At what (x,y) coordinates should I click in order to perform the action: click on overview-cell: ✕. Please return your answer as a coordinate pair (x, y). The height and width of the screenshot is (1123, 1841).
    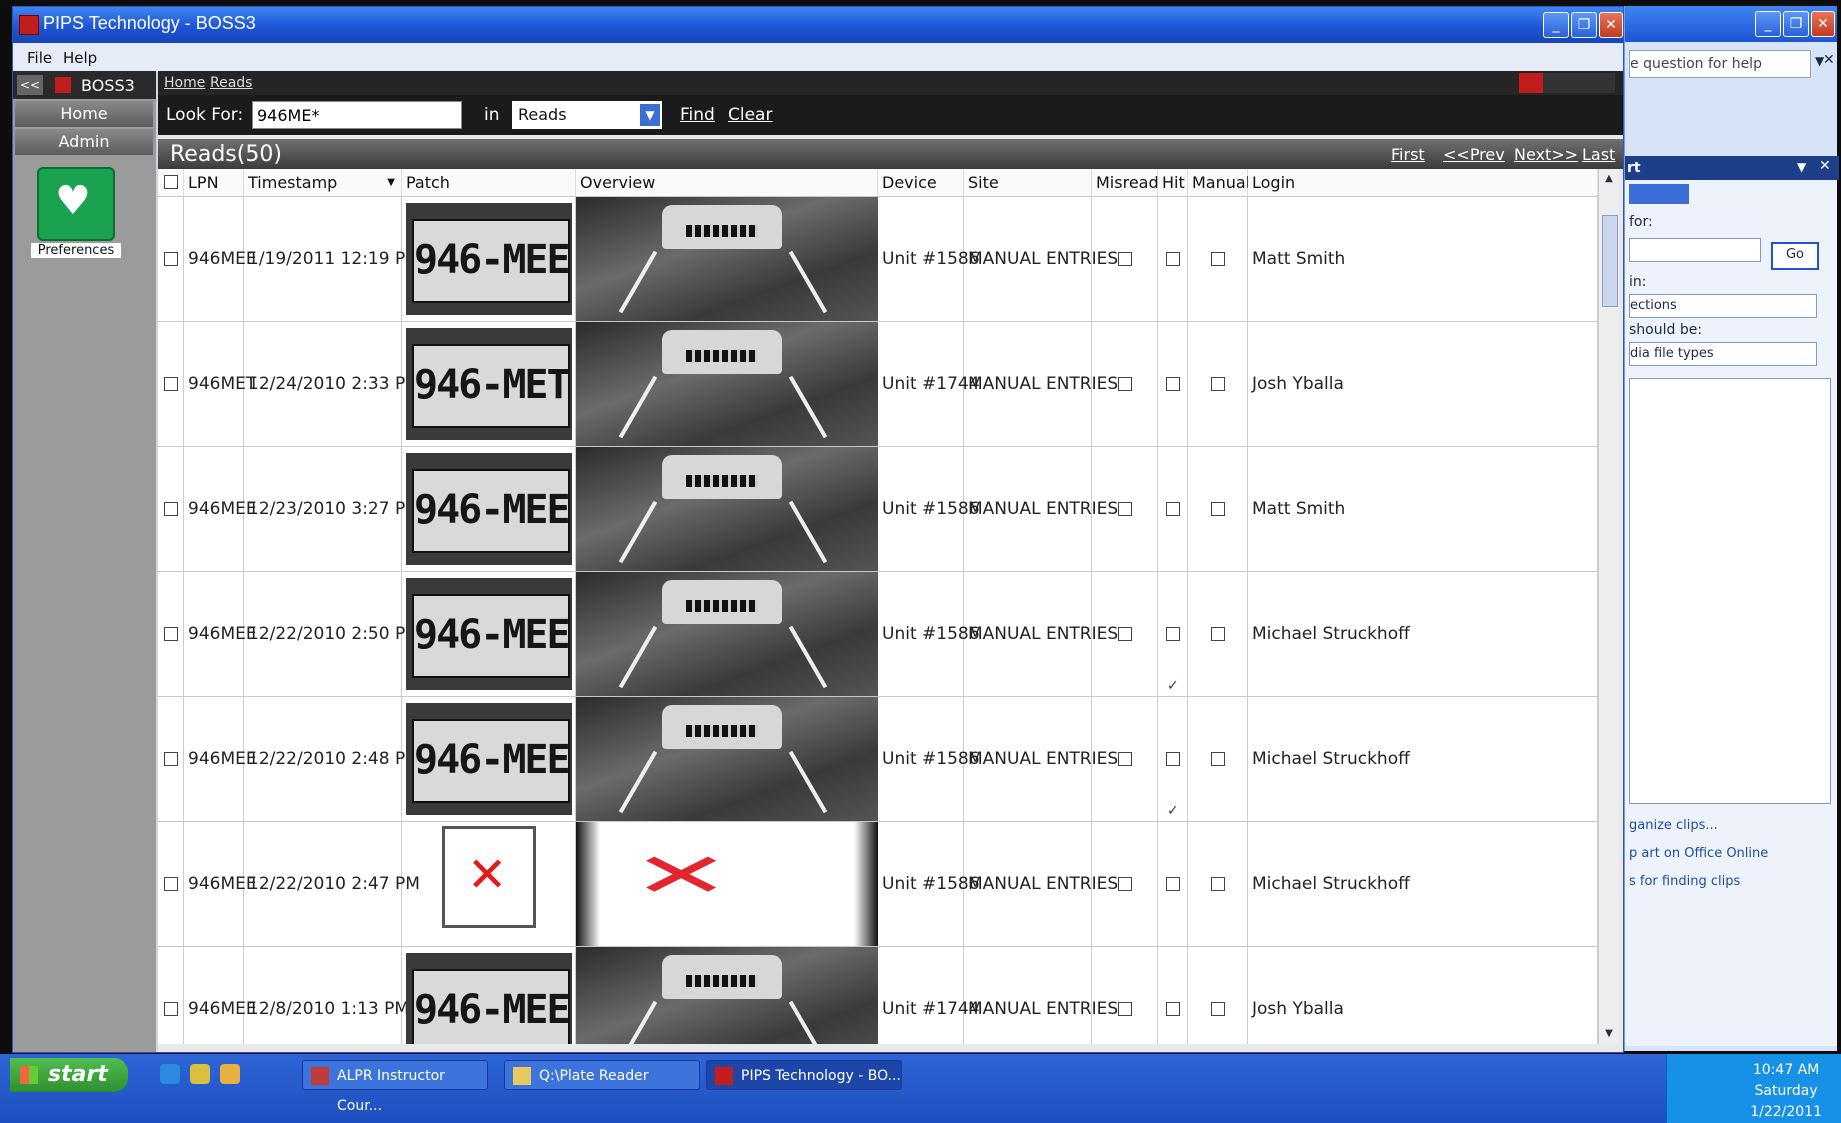
    Looking at the image, I should click on (727, 884).